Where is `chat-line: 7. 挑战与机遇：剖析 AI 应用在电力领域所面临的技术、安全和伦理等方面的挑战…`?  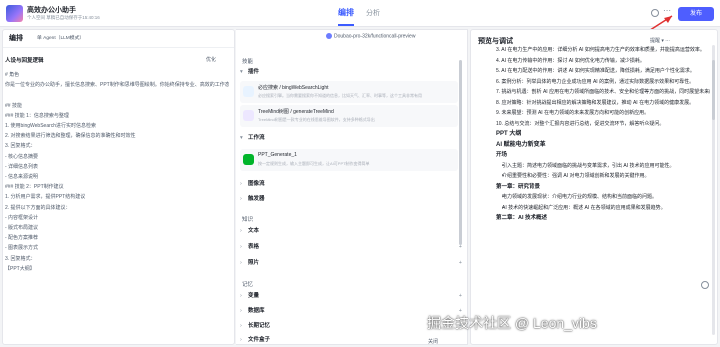 chat-line: 7. 挑战与机遇：剖析 AI 应用在电力领域所面临的技术、安全和伦理等方面的挑战… is located at coordinates (603, 92).